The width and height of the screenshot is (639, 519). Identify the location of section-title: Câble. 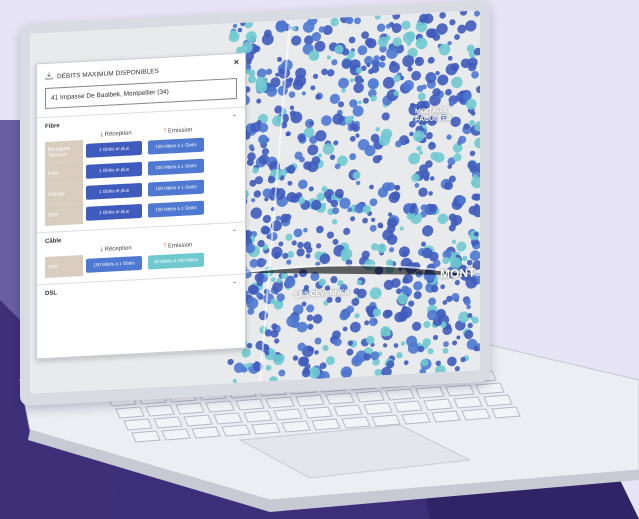
(53, 242).